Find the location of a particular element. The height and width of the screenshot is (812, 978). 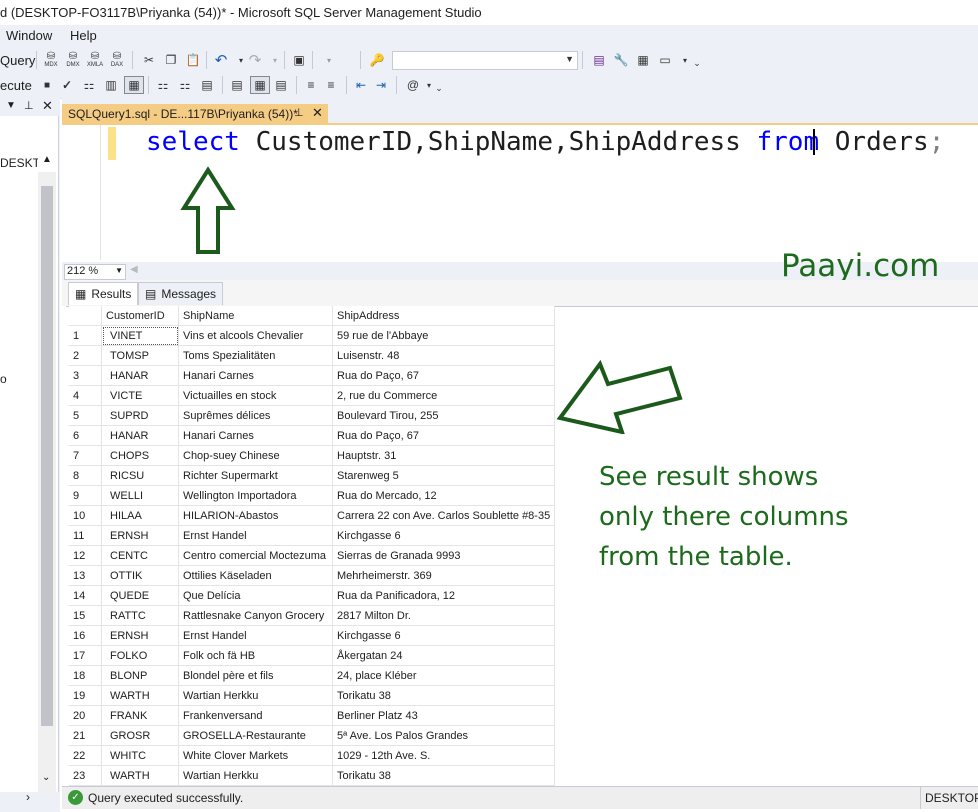

cell-shipname: Frankenversand is located at coordinates (255, 715).